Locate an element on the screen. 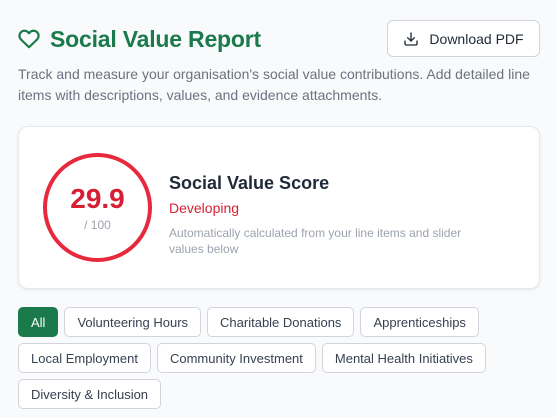  filter-chip-community-investment: Community Investment is located at coordinates (236, 358).